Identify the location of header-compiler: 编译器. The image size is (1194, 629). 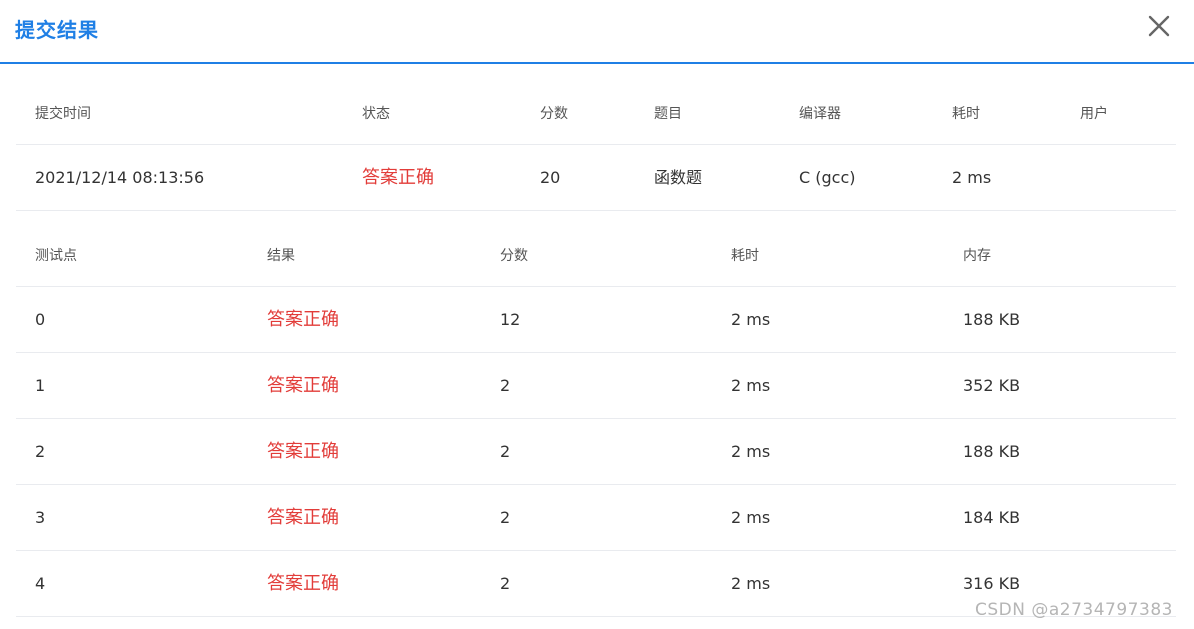
(820, 114).